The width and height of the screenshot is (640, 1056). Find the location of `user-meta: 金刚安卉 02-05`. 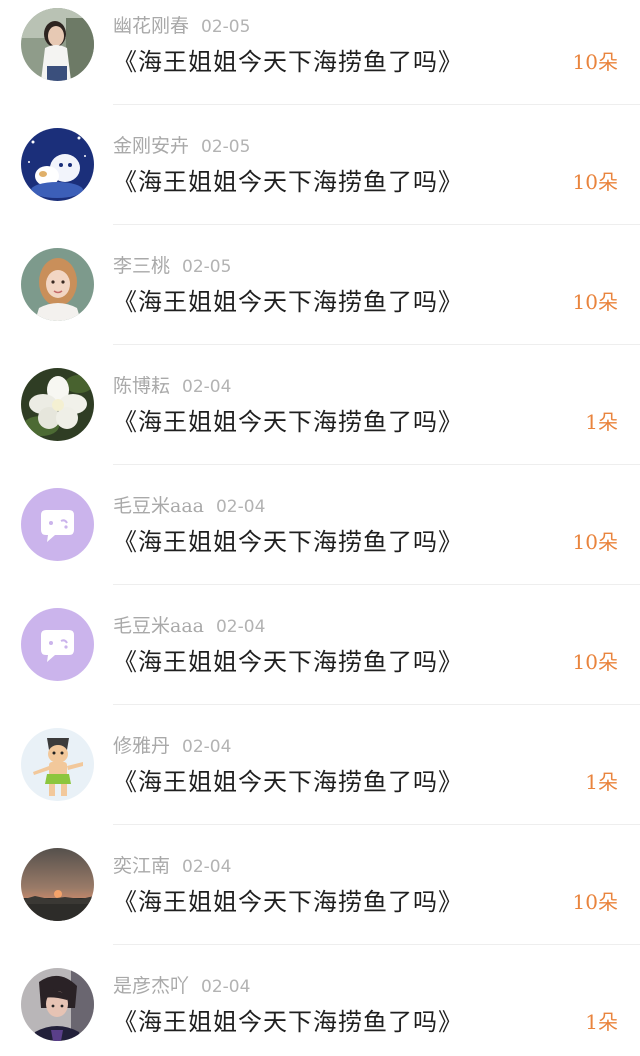

user-meta: 金刚安卉 02-05 is located at coordinates (181, 146).